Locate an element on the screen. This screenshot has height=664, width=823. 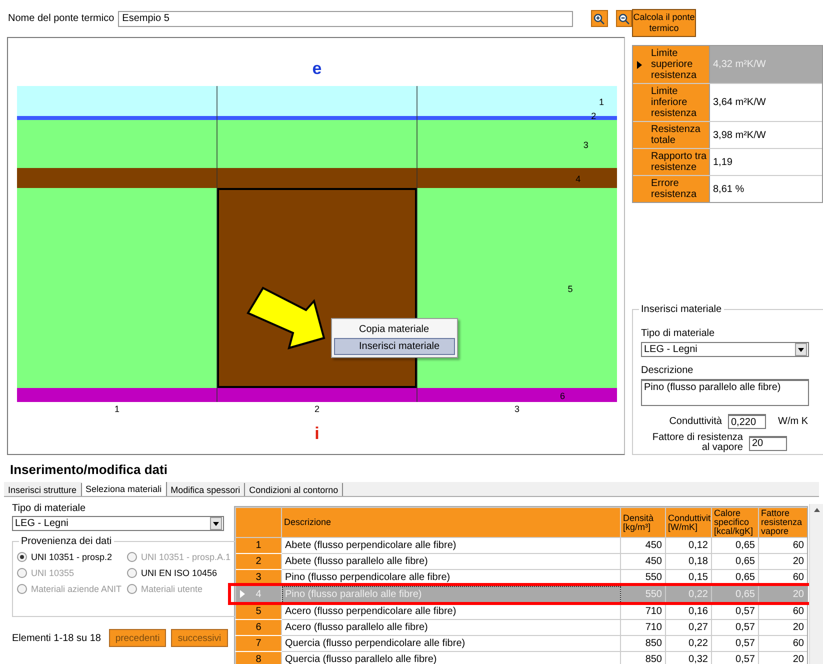
row-number: 7 is located at coordinates (259, 644).